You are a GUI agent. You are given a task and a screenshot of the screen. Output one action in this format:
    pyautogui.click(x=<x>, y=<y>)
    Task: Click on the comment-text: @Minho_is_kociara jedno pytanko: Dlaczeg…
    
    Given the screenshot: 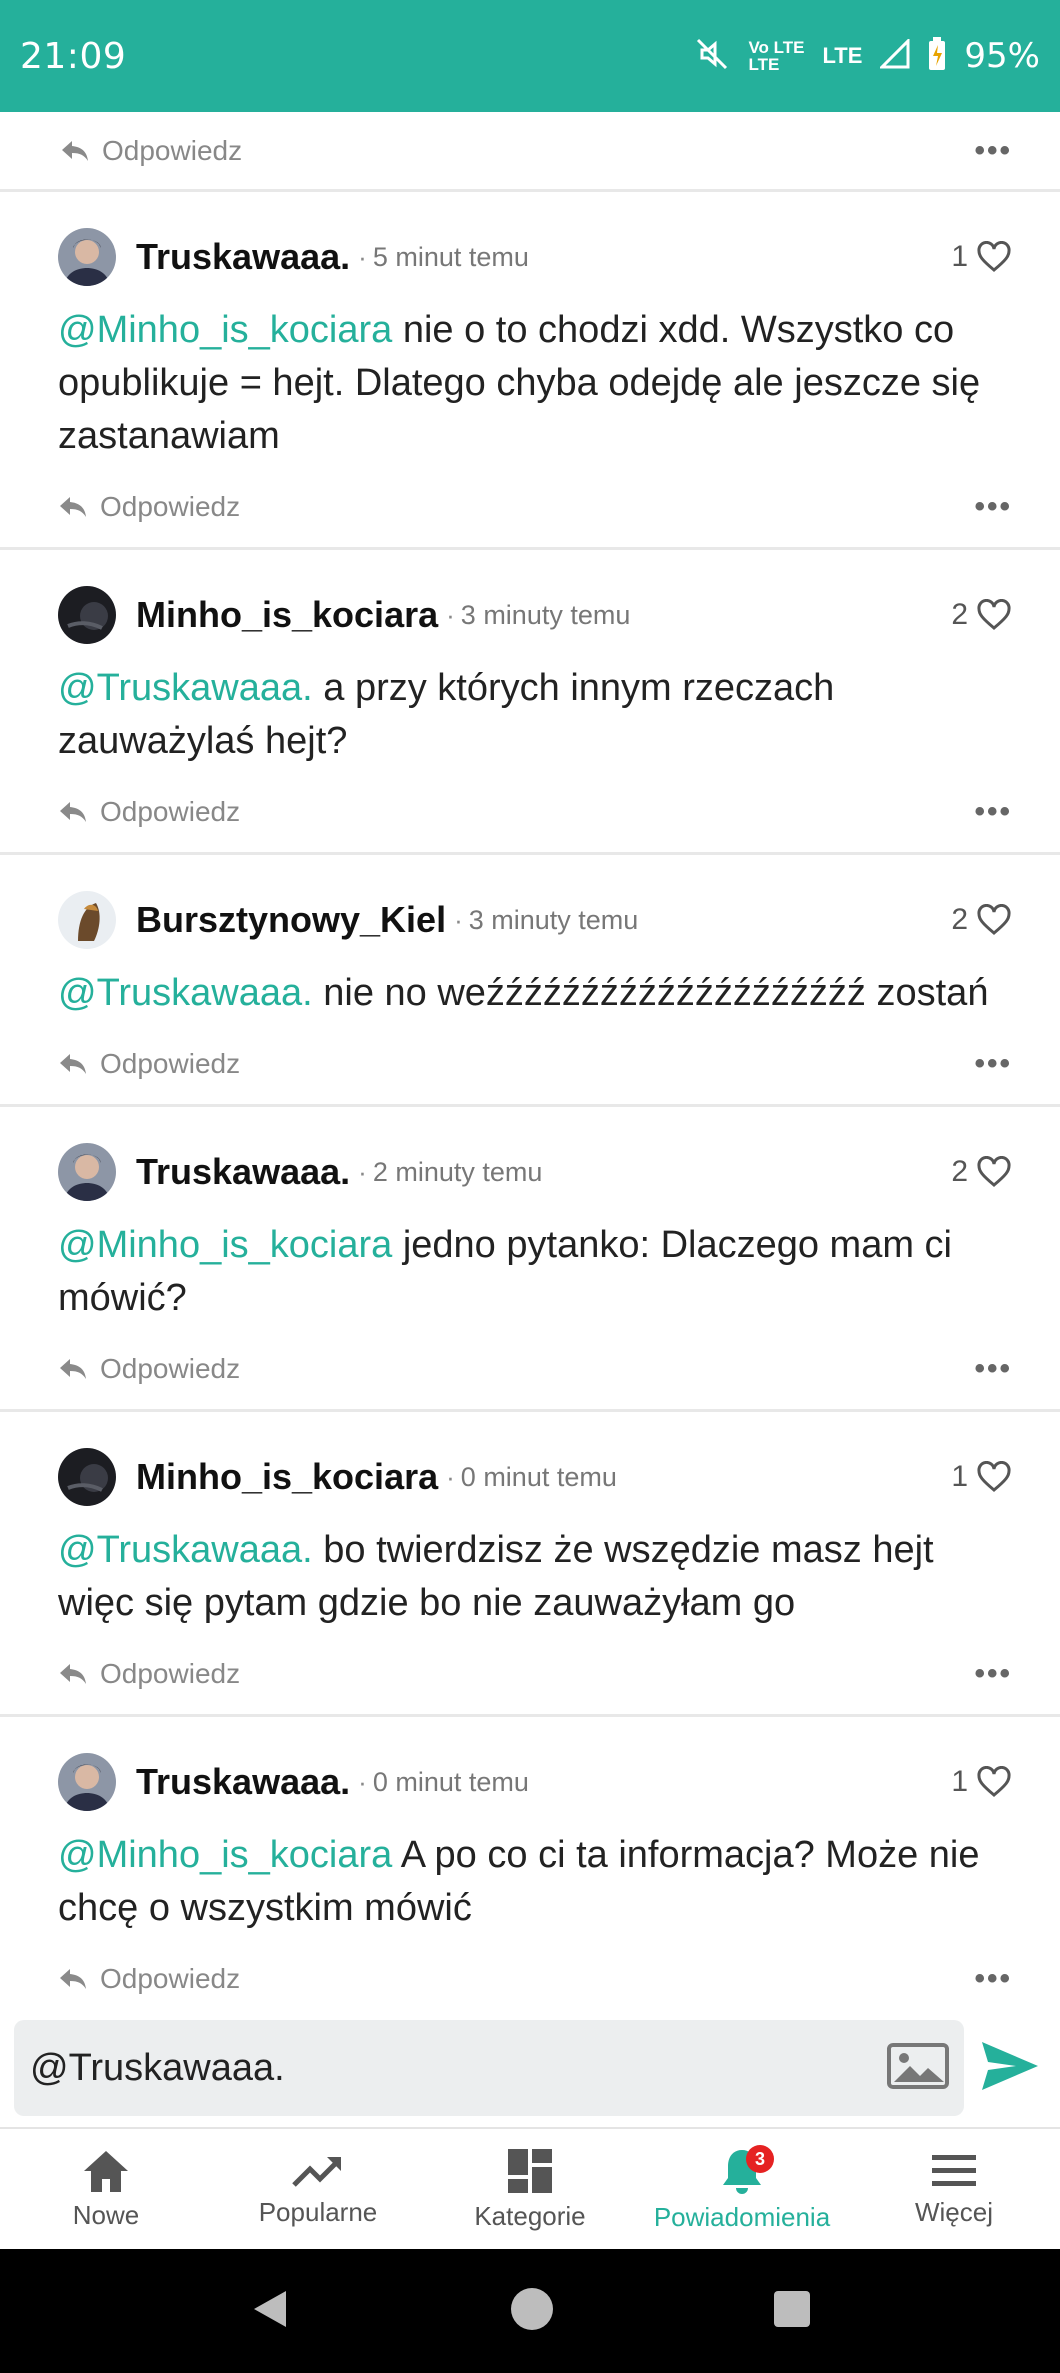 What is the action you would take?
    pyautogui.click(x=505, y=1271)
    